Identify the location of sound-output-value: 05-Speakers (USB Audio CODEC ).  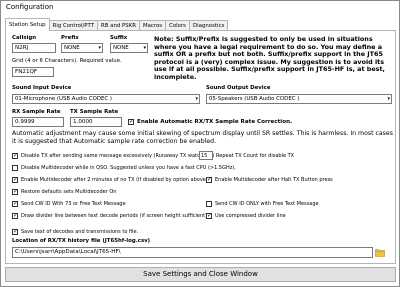
(254, 99).